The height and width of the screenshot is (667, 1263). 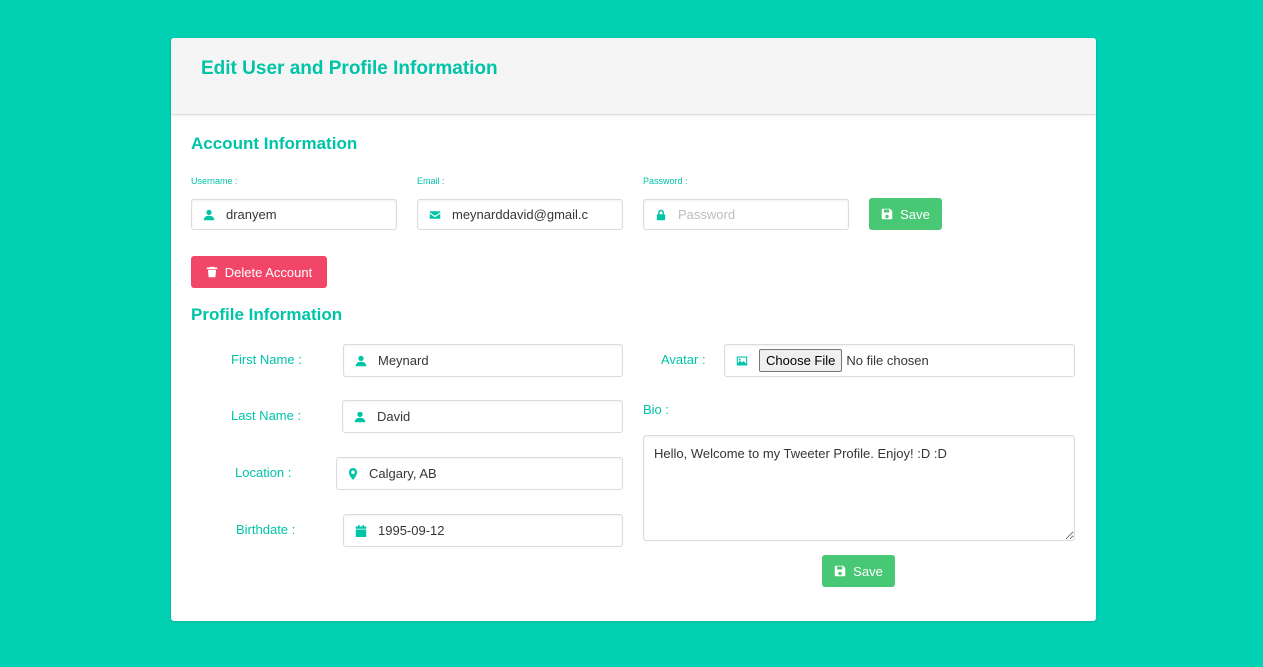 I want to click on profile-save-button: Save, so click(x=858, y=571).